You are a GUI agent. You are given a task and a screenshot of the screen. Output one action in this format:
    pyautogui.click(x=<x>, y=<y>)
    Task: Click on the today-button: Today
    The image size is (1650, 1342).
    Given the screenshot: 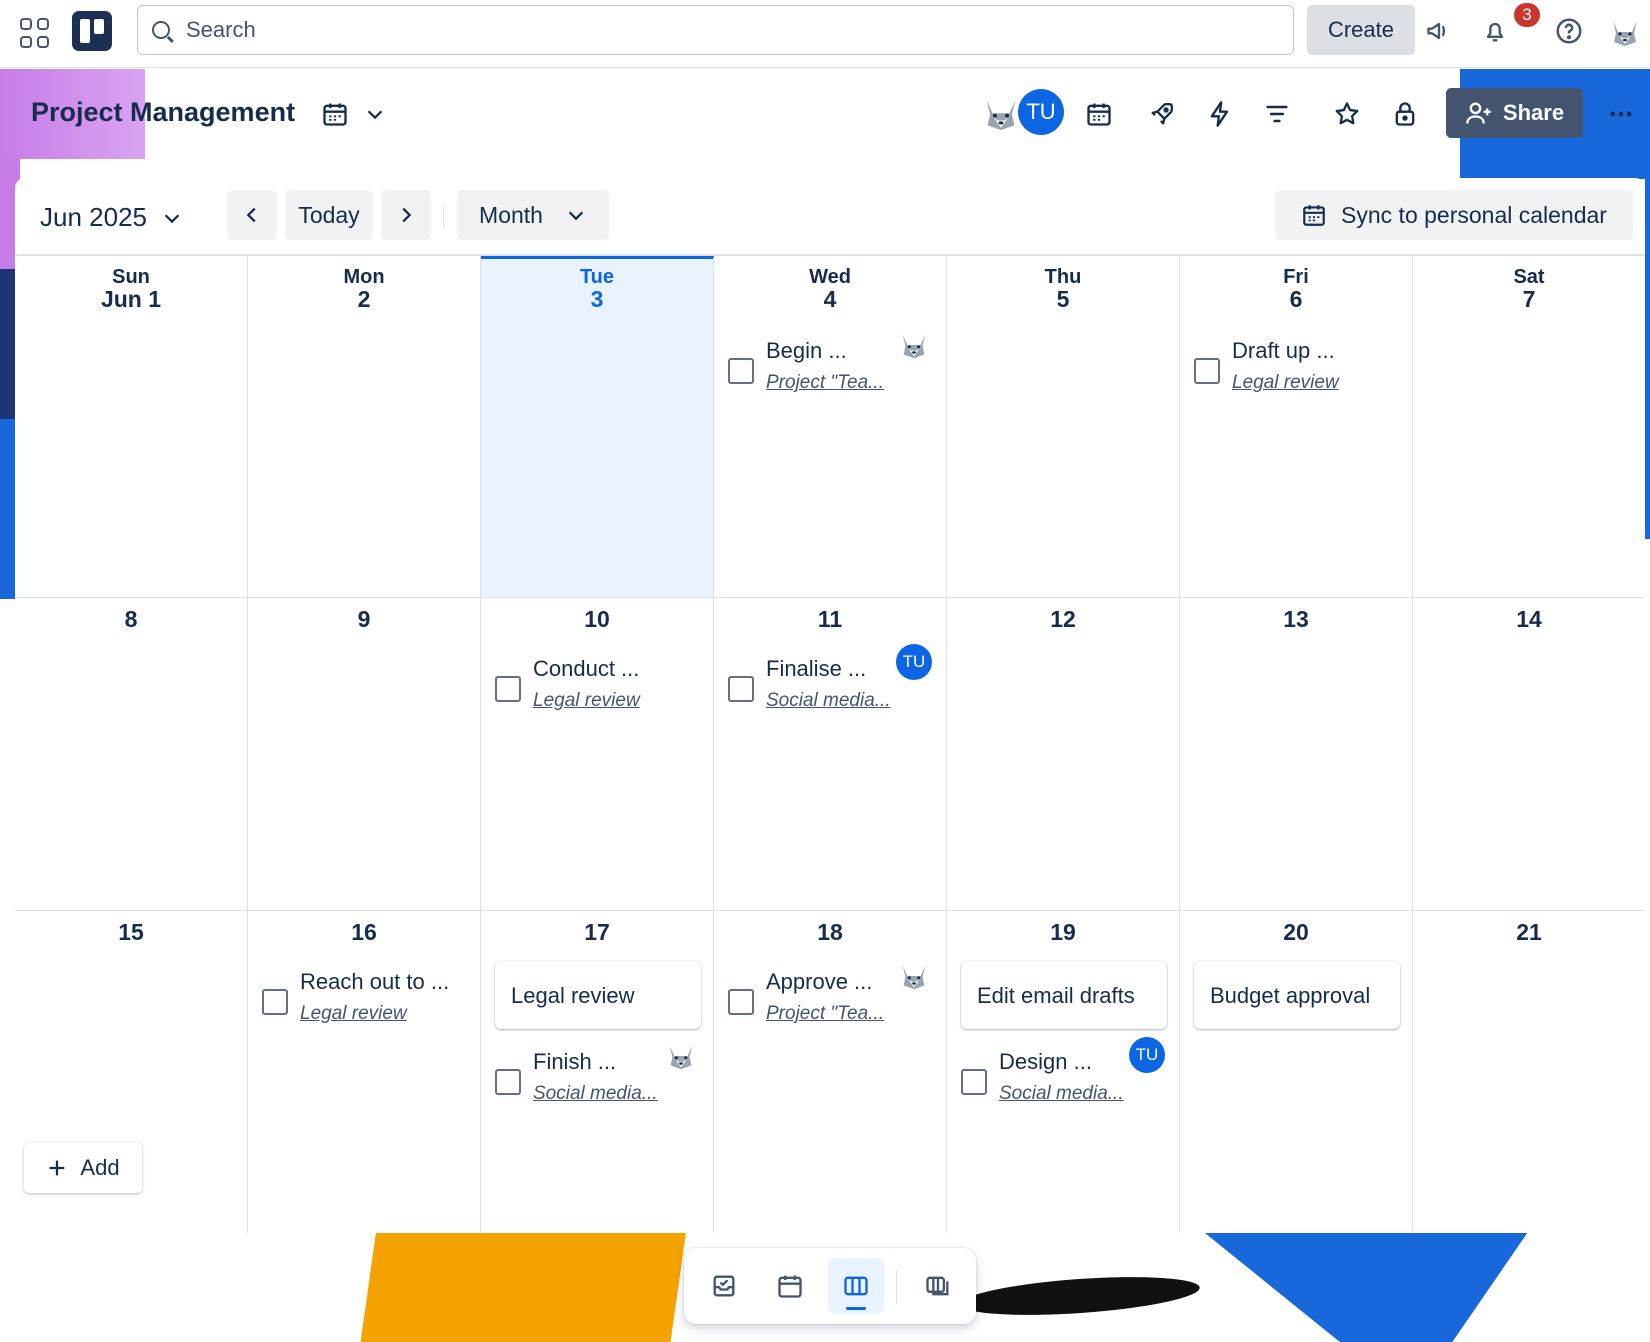 What is the action you would take?
    pyautogui.click(x=329, y=215)
    